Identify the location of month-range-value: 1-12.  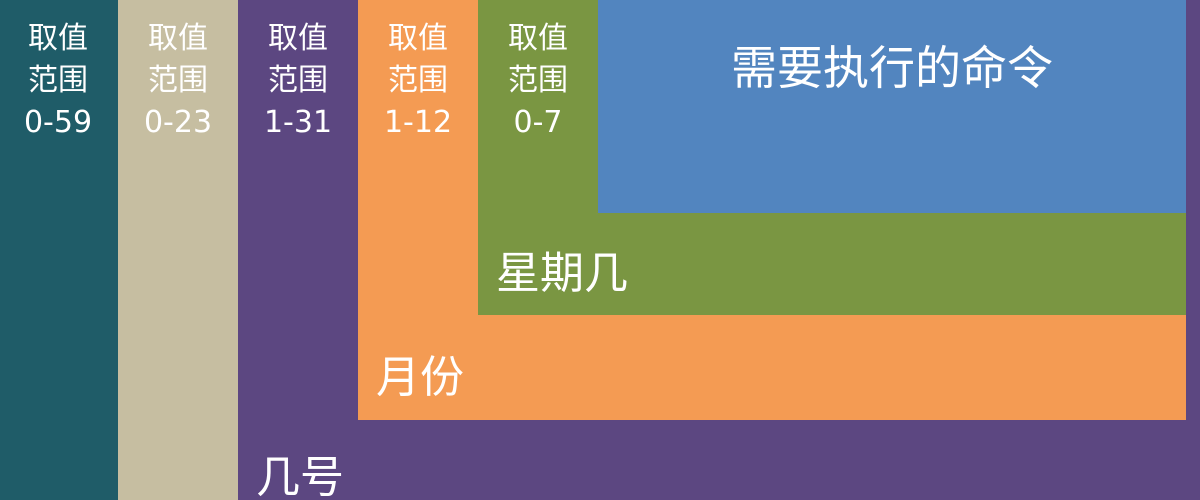
(418, 122).